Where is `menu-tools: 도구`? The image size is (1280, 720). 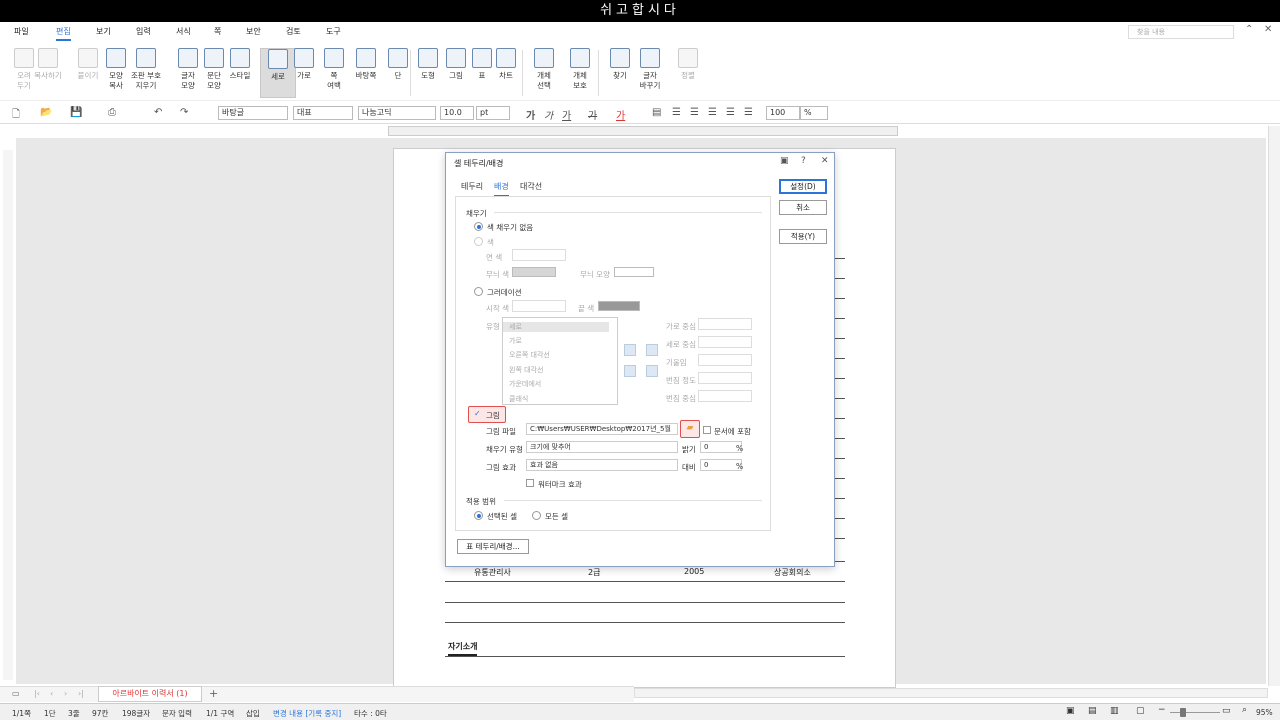 menu-tools: 도구 is located at coordinates (333, 31).